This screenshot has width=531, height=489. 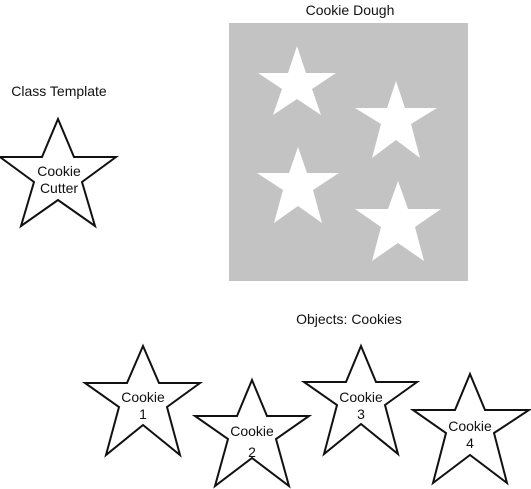 What do you see at coordinates (59, 188) in the screenshot?
I see `cookie-cutter-label-line2: Cutter` at bounding box center [59, 188].